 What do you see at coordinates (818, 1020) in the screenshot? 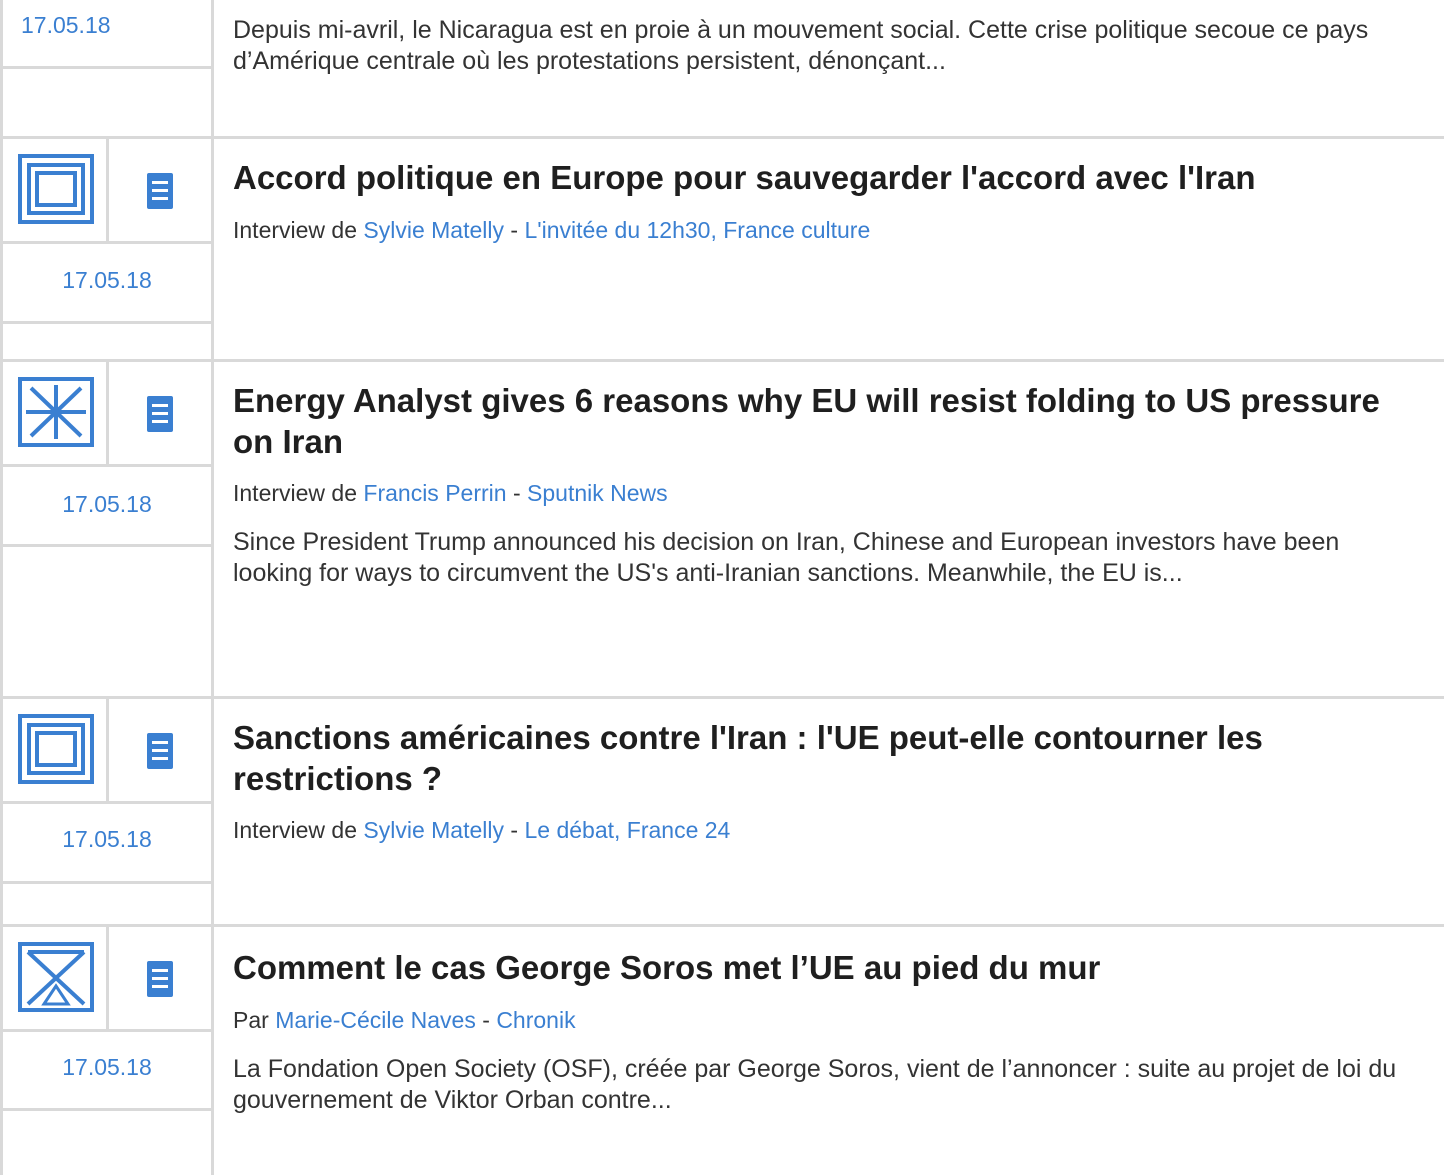
I see `item-byline: Par Marie-Cécile Naves - Chronik` at bounding box center [818, 1020].